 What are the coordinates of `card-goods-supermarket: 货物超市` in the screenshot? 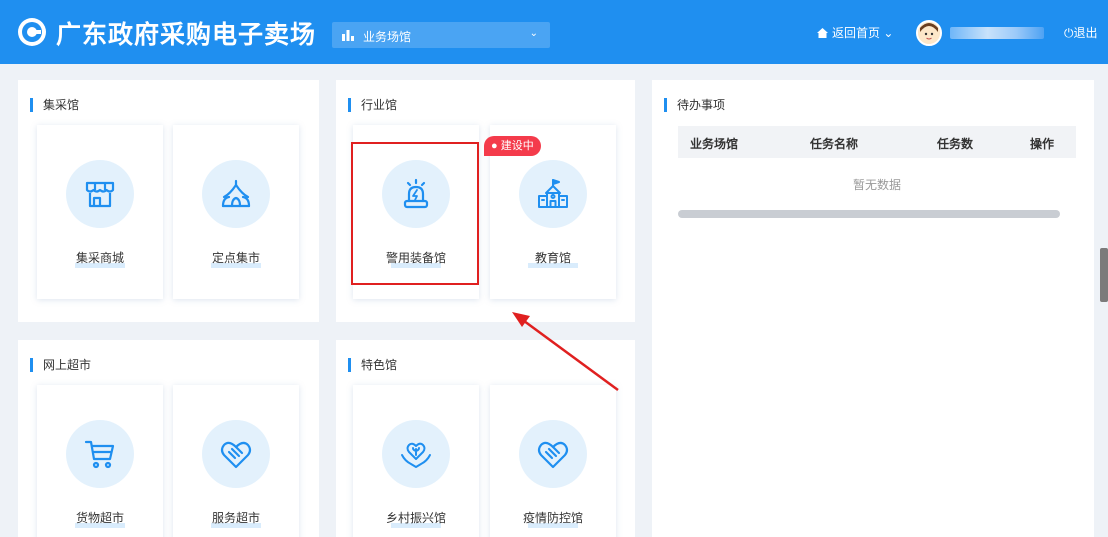 It's located at (100, 461).